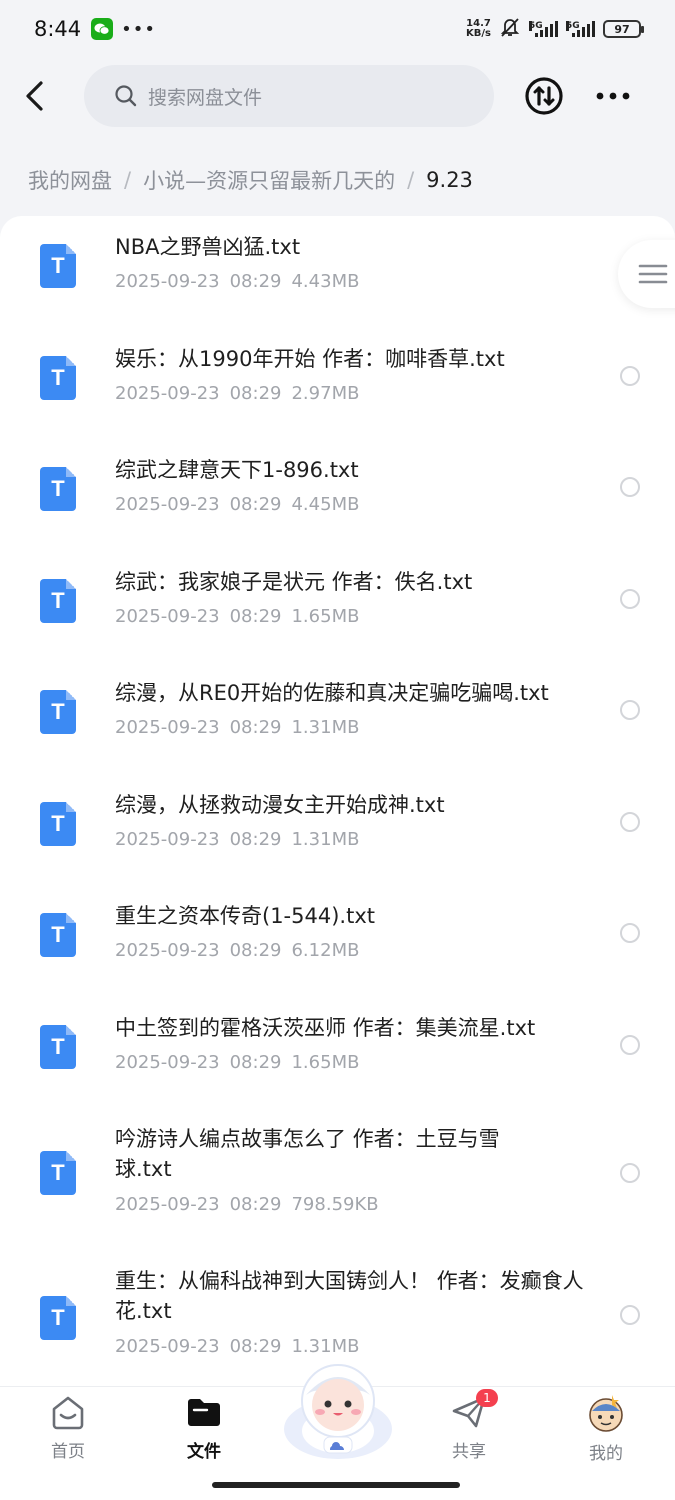 This screenshot has height=1500, width=675. Describe the element at coordinates (469, 1425) in the screenshot. I see `nav-share: 1 共享` at that location.